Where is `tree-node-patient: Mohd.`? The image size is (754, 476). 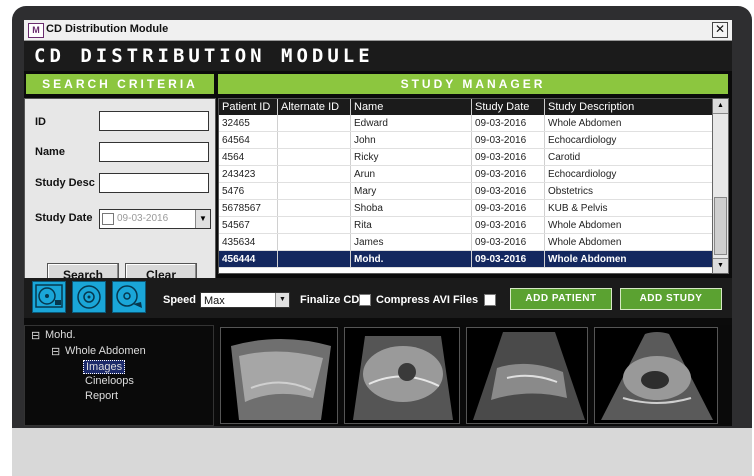
tree-node-patient: Mohd. is located at coordinates (60, 335).